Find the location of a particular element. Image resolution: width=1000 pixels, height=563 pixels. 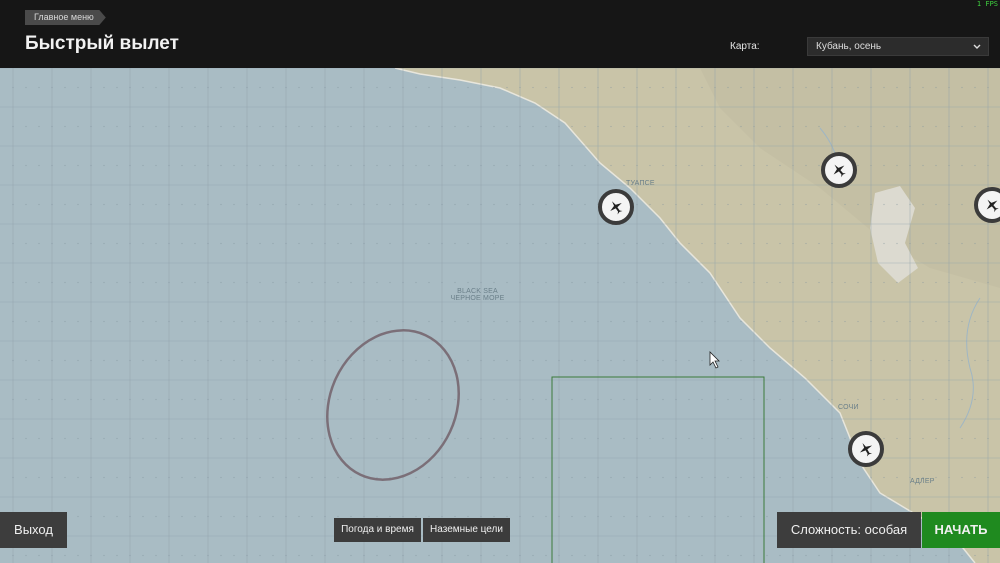

exit-button: Выход is located at coordinates (33, 530).